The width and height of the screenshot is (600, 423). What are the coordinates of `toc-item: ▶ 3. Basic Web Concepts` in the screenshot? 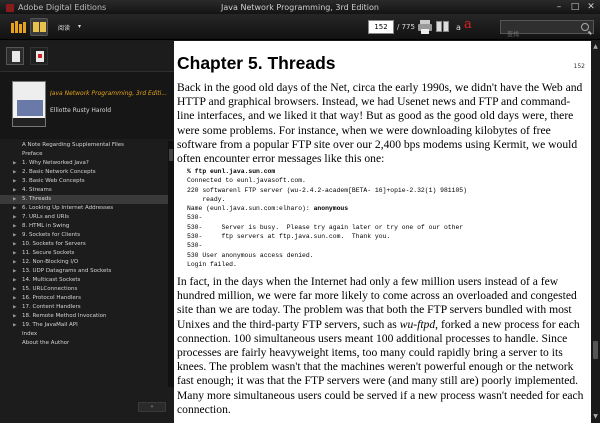 It's located at (84, 181).